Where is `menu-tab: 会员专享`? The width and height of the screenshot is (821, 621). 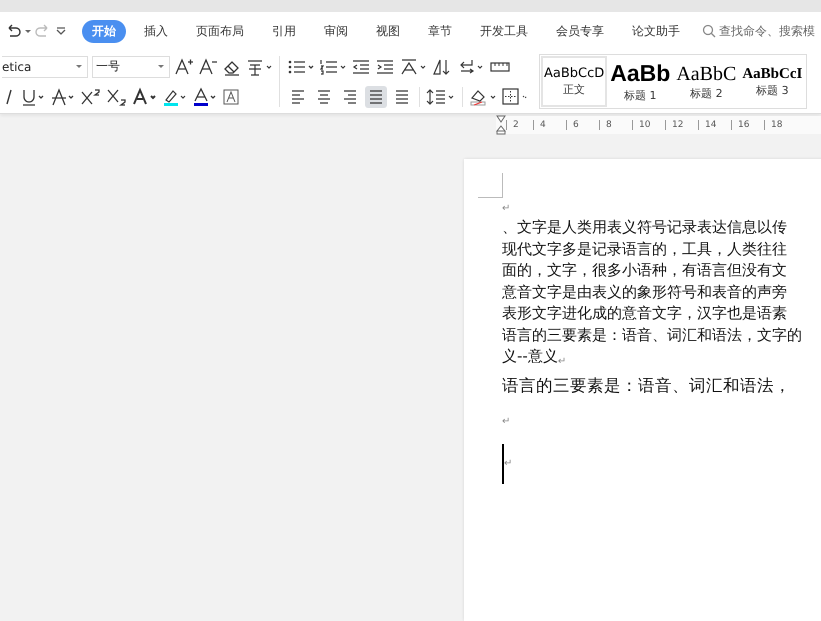
menu-tab: 会员专享 is located at coordinates (580, 31).